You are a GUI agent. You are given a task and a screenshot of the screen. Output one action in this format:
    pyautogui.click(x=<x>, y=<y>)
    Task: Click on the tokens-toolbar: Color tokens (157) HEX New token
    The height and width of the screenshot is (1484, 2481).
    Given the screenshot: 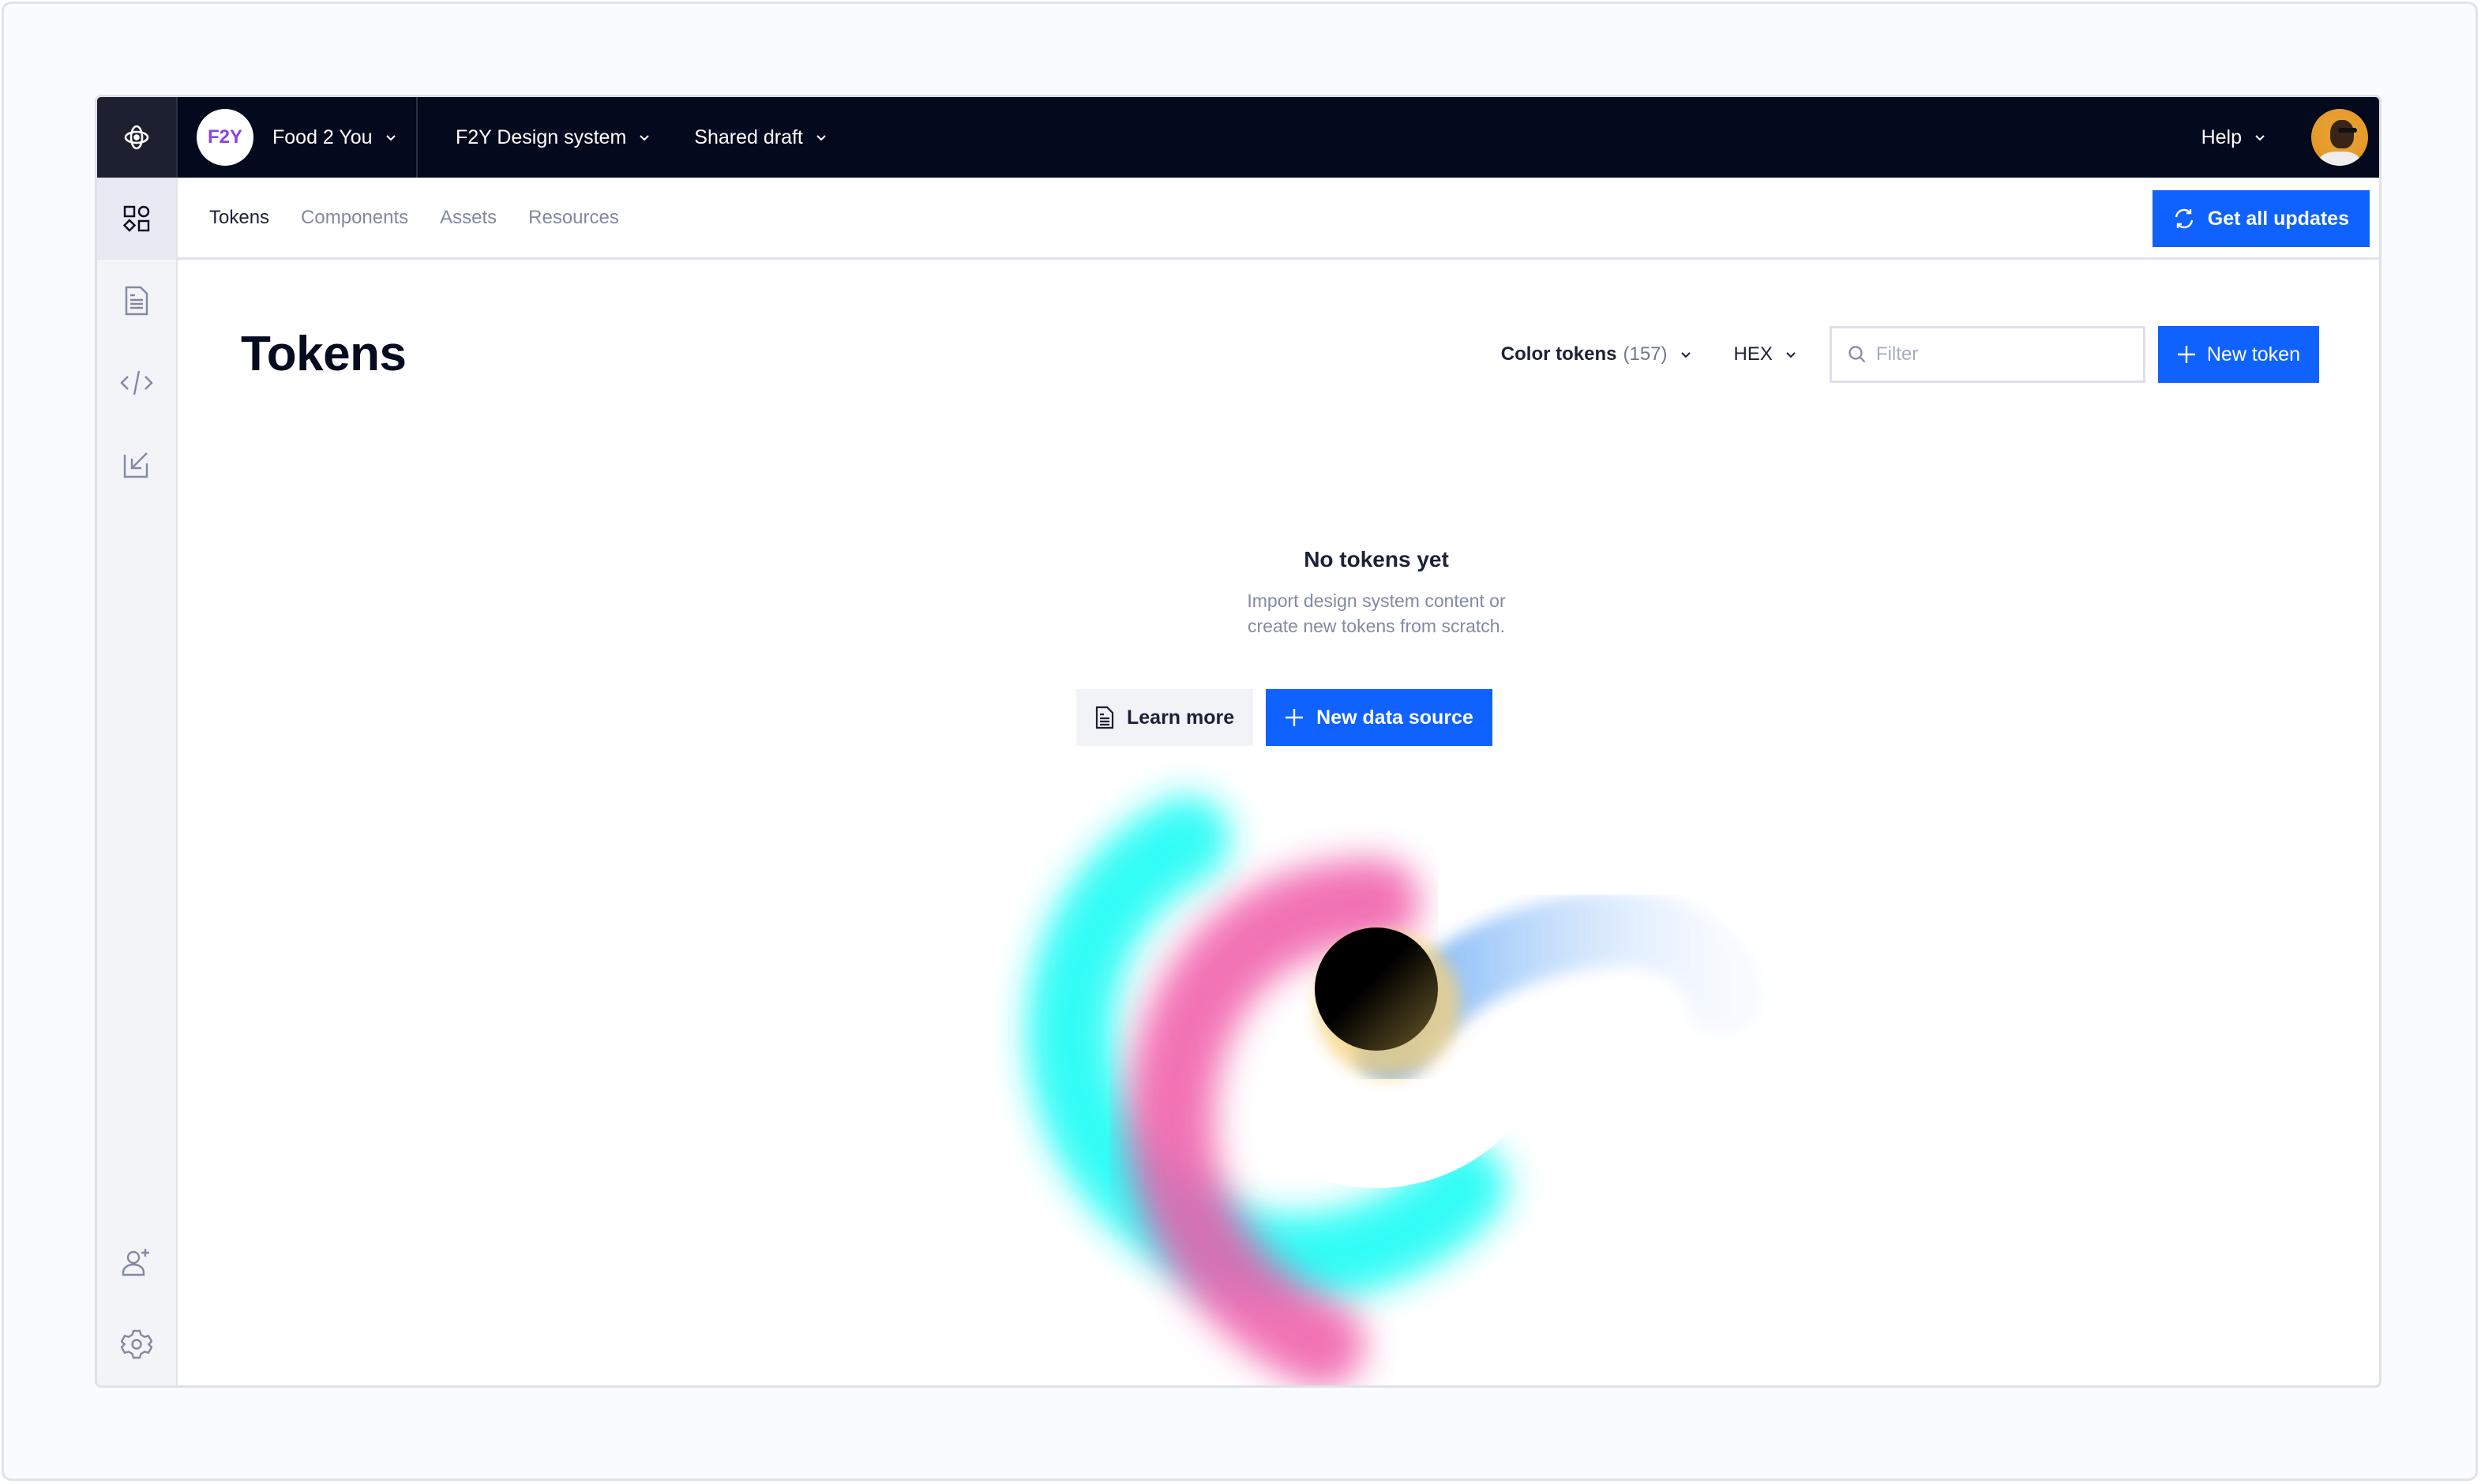 What is the action you would take?
    pyautogui.click(x=1910, y=354)
    